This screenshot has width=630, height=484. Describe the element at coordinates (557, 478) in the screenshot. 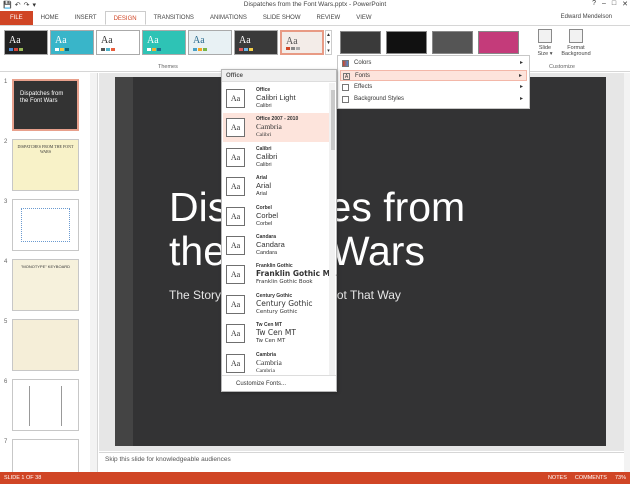

I see `notes-button: NOTES` at that location.